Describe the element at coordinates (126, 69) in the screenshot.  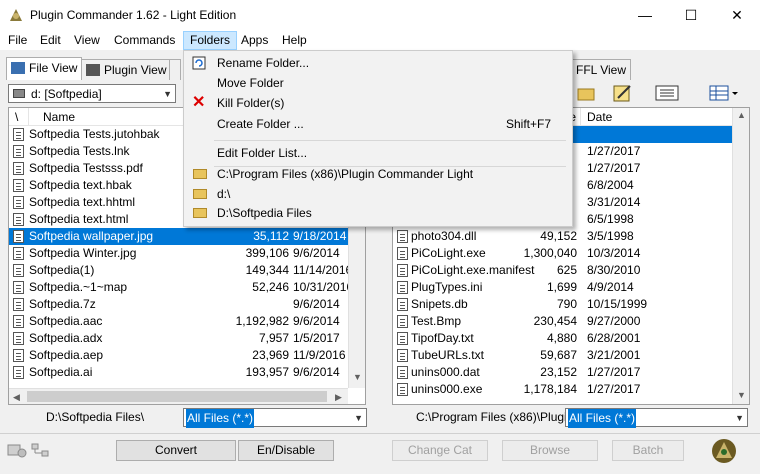
I see `tab-plugin-view: Plugin View` at that location.